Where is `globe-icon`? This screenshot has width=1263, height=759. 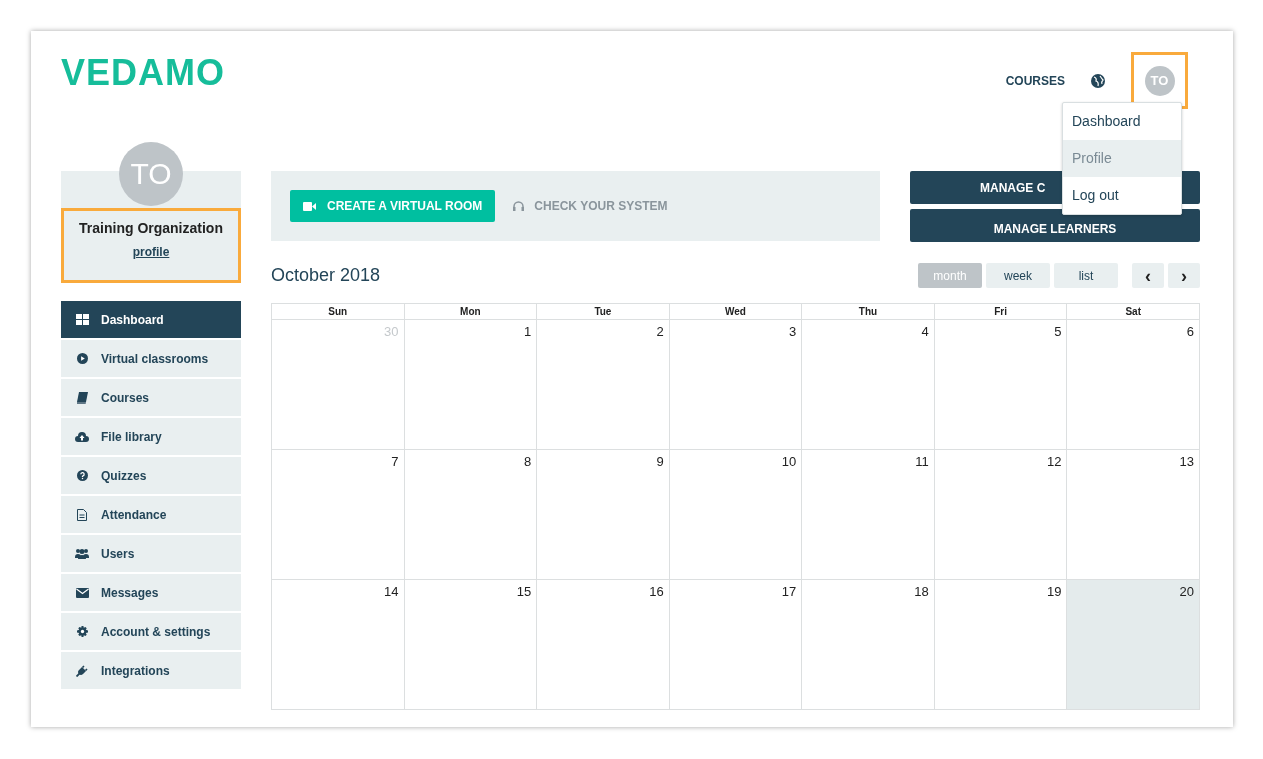
globe-icon is located at coordinates (1098, 80).